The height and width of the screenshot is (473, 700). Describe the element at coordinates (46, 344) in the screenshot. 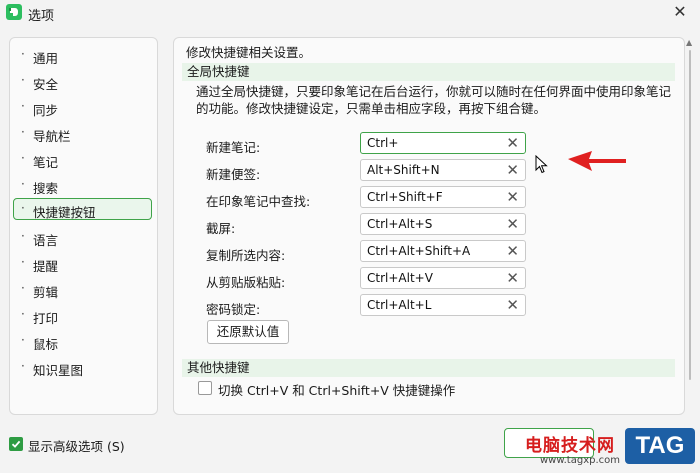

I see `sidebar-item-label: 鼠标` at that location.